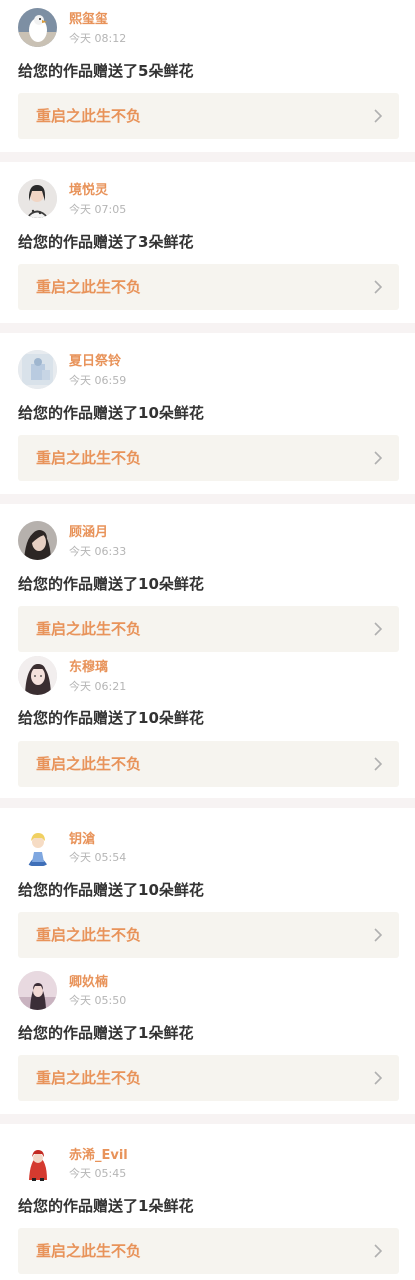 This screenshot has width=415, height=1280. Describe the element at coordinates (88, 668) in the screenshot. I see `user-name: 东穆璃` at that location.